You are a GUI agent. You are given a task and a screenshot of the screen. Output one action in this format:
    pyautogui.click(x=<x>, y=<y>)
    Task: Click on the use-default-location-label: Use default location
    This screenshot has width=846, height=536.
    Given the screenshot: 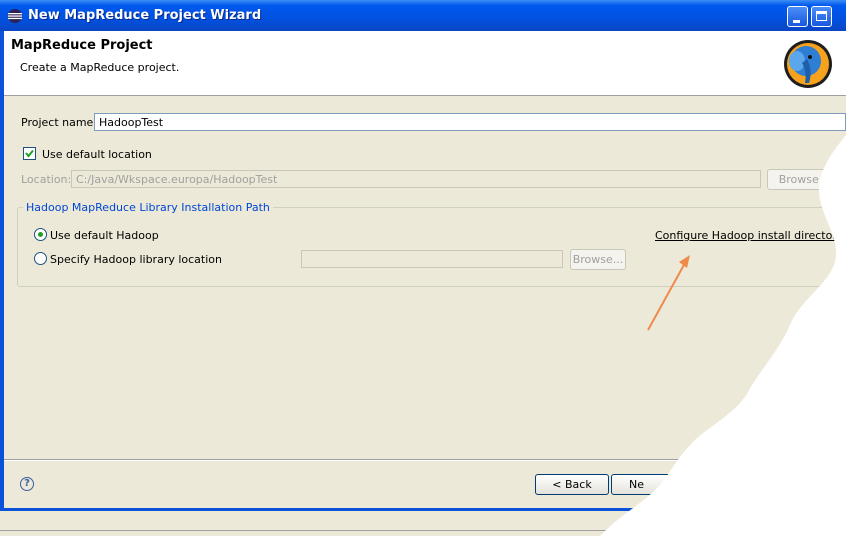 What is the action you would take?
    pyautogui.click(x=97, y=154)
    